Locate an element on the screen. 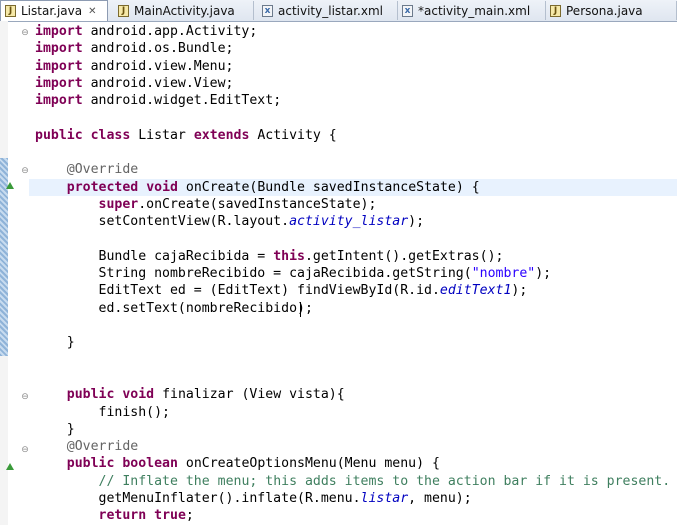  keyword-token: super is located at coordinates (118, 204).